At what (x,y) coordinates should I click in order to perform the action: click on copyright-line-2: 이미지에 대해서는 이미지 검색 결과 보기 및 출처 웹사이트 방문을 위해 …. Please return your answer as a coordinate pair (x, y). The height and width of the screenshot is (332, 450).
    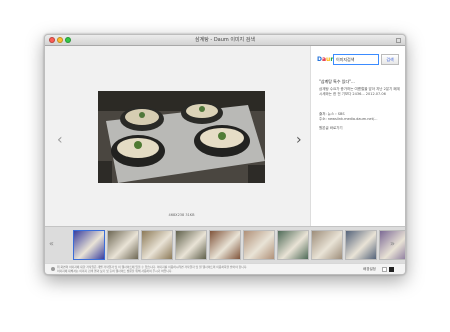
    Looking at the image, I should click on (115, 270).